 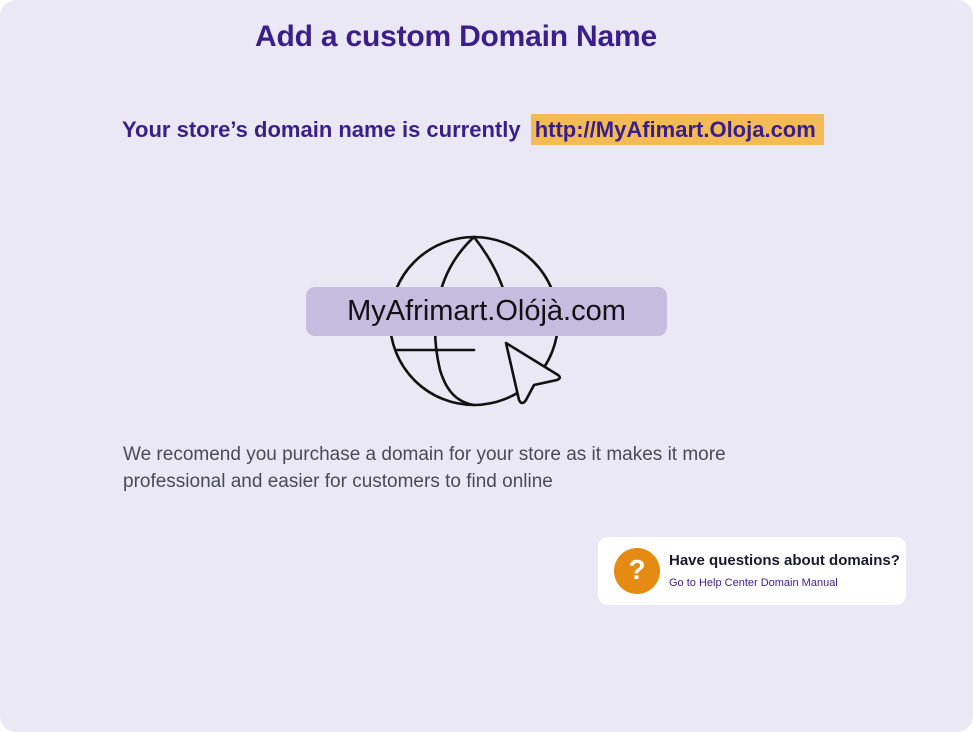 What do you see at coordinates (784, 560) in the screenshot?
I see `help-title: Have questions about domains?` at bounding box center [784, 560].